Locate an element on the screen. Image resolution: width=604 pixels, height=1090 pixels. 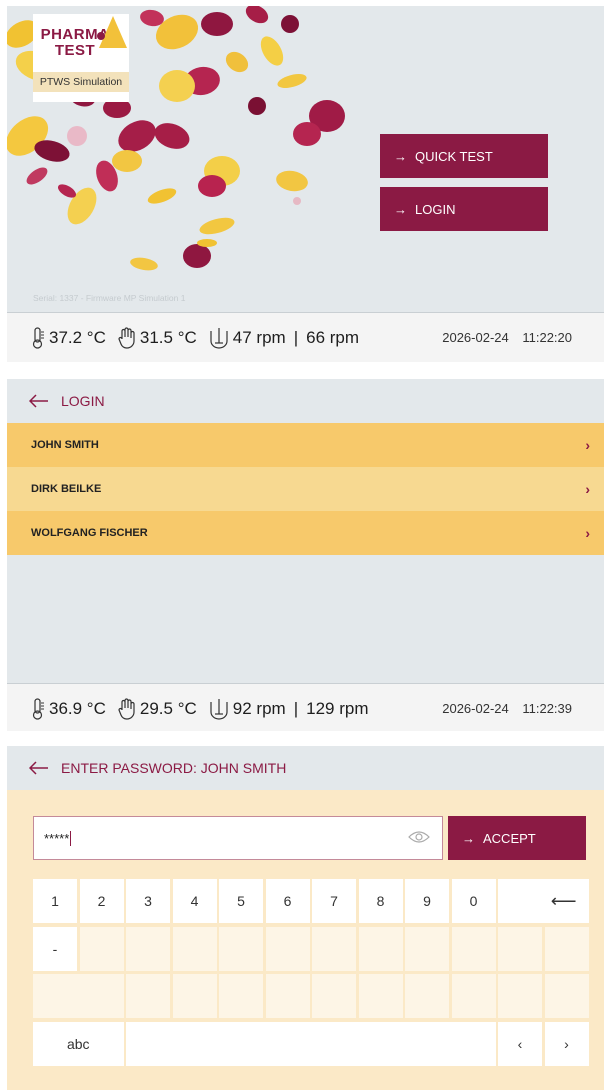
text-caret is located at coordinates (71, 838).